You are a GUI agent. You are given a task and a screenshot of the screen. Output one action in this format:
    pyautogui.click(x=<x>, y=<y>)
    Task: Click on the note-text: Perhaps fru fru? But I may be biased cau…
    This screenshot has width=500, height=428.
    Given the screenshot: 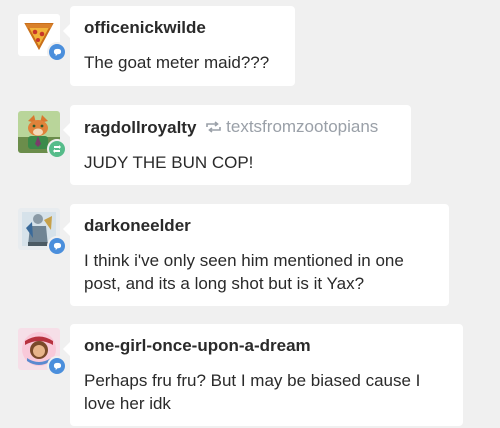 What is the action you would take?
    pyautogui.click(x=252, y=392)
    